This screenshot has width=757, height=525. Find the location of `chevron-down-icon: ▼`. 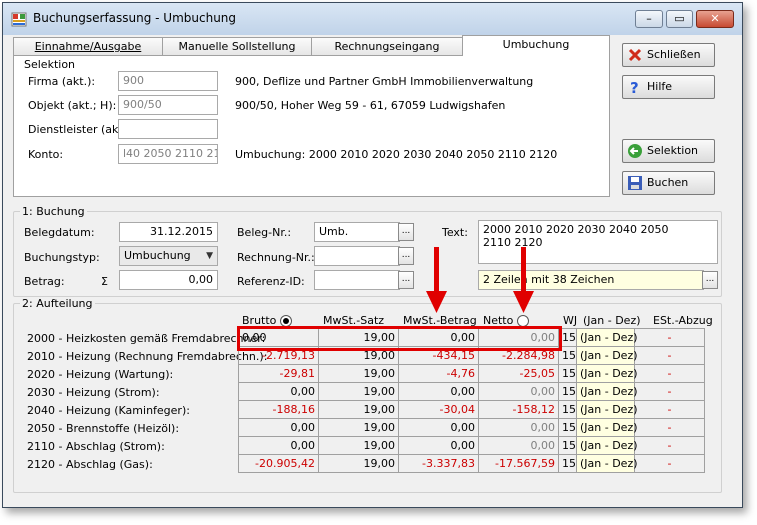

chevron-down-icon: ▼ is located at coordinates (209, 256).